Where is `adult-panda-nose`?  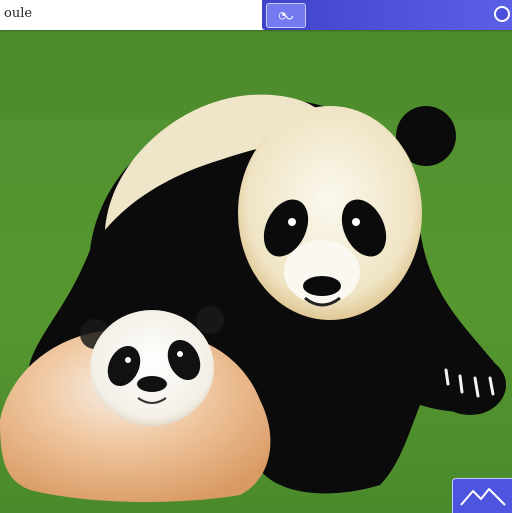 adult-panda-nose is located at coordinates (322, 286).